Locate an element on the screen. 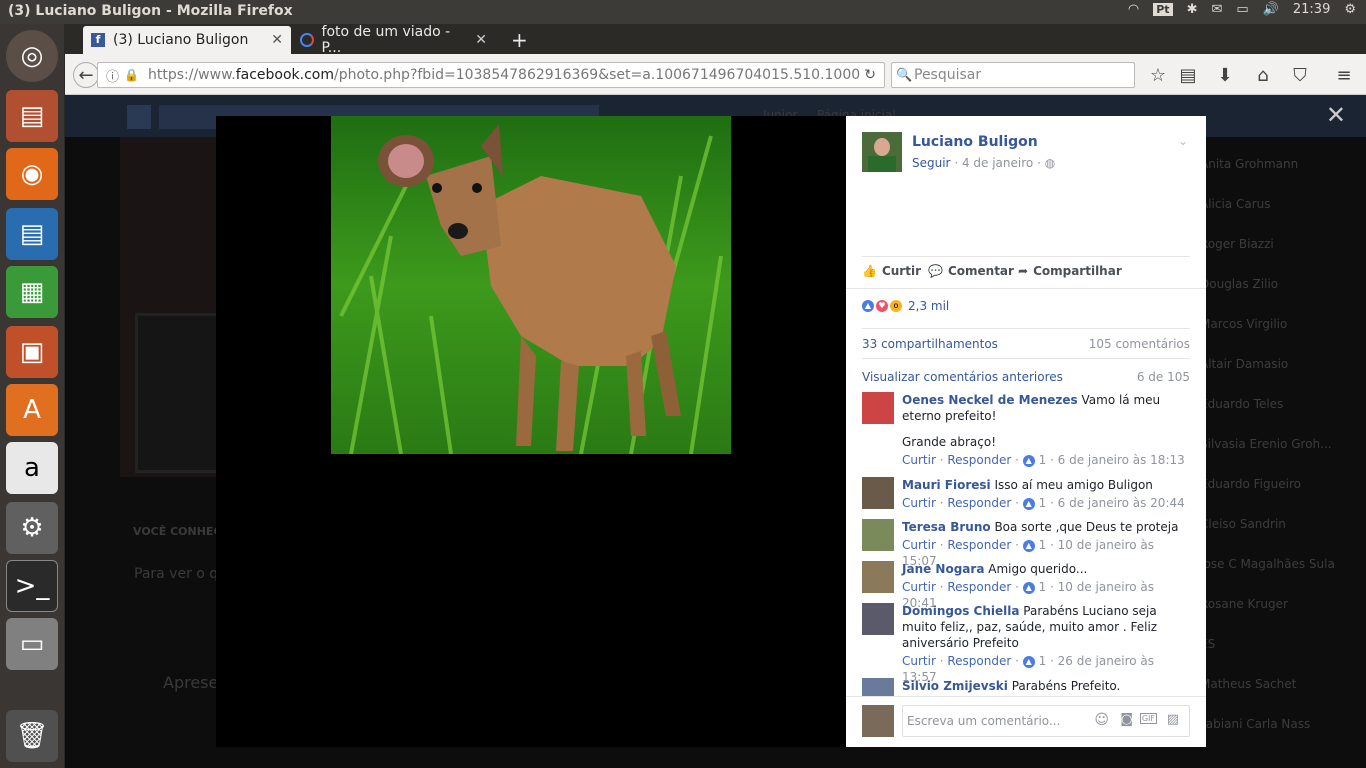 This screenshot has width=1366, height=768. commenter-name: Silvio Zmijevski is located at coordinates (955, 686).